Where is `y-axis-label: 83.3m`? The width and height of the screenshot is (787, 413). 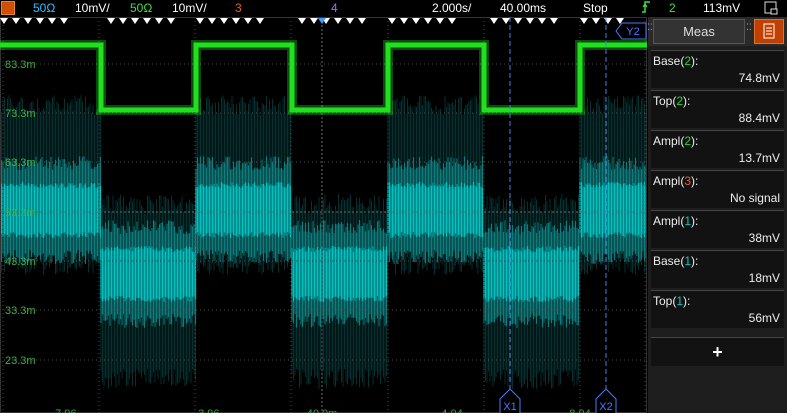 y-axis-label: 83.3m is located at coordinates (20, 65).